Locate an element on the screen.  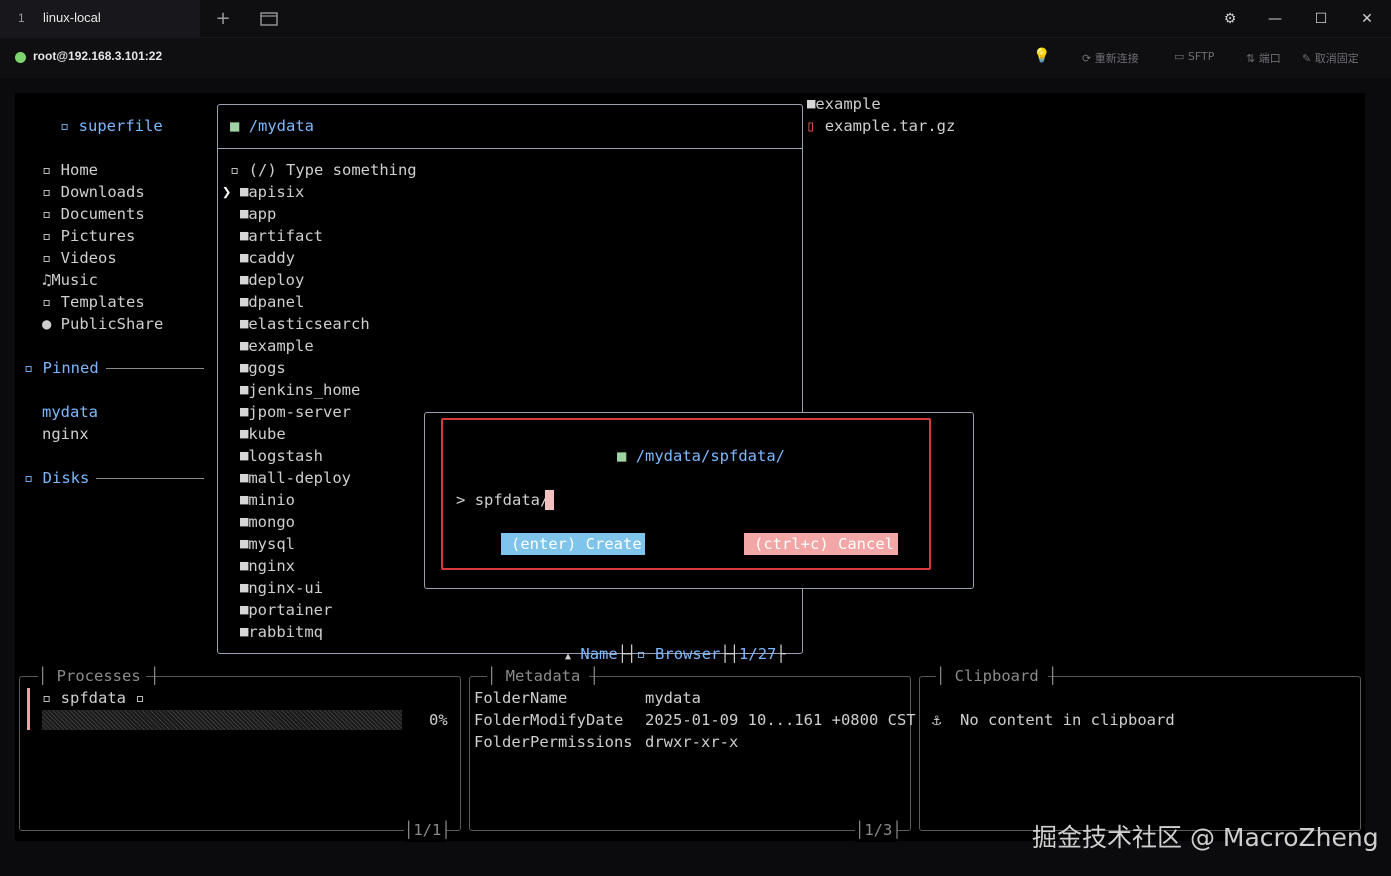
sidebar-item-templates: ▫ Templates is located at coordinates (93, 302).